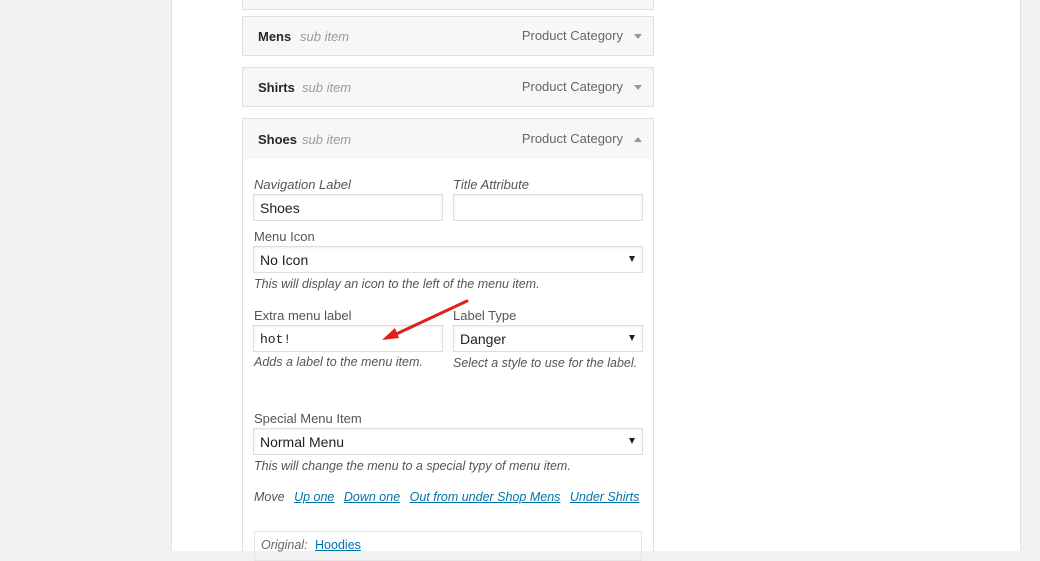  I want to click on menu-item-shirts: Shirts sub item Product Category, so click(448, 87).